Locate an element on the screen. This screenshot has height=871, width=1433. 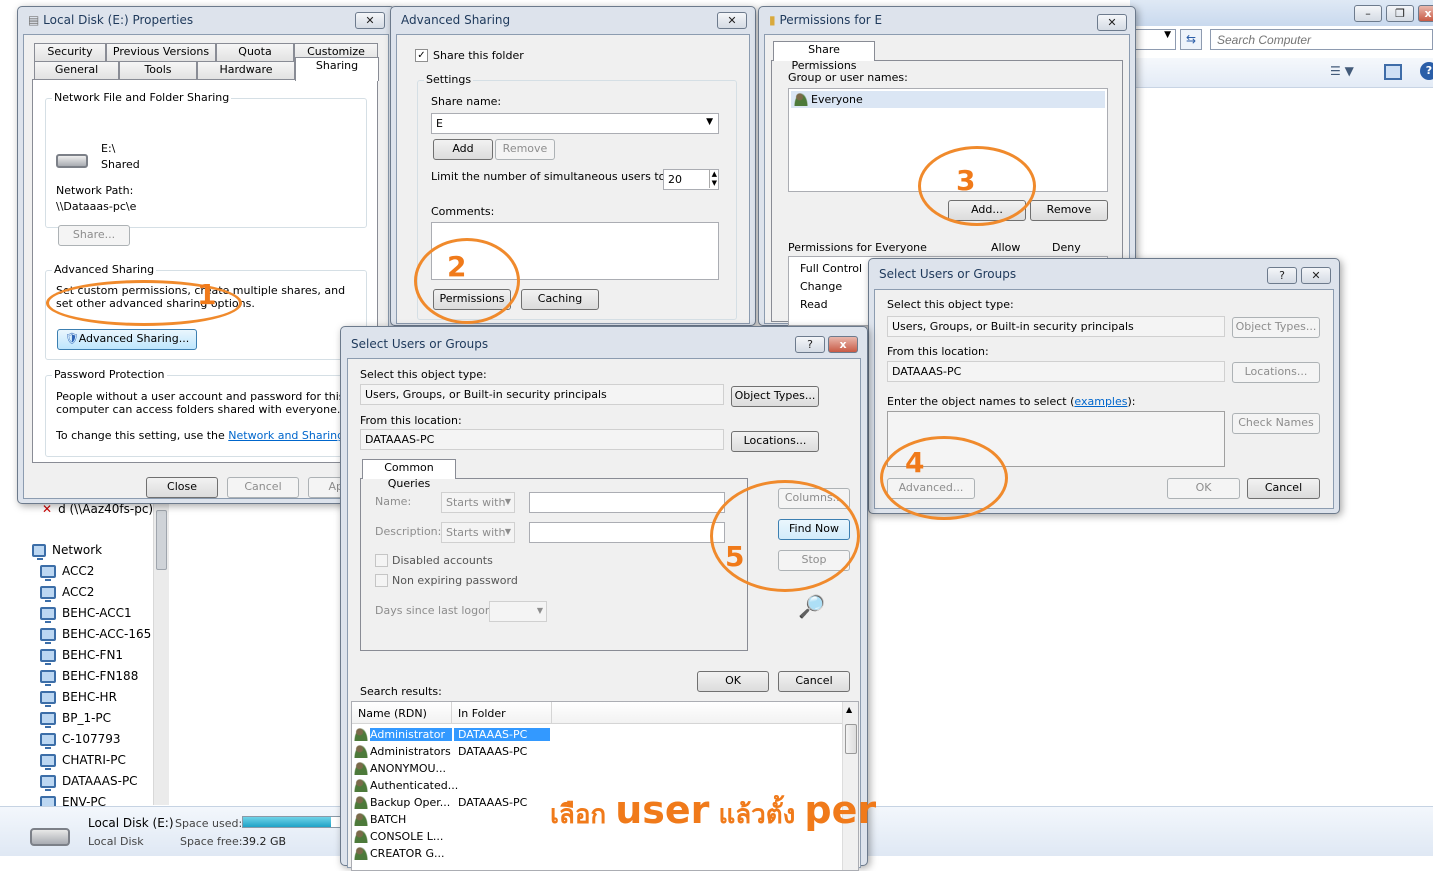
nav-item-computer: BEHC-HR is located at coordinates (78, 697).